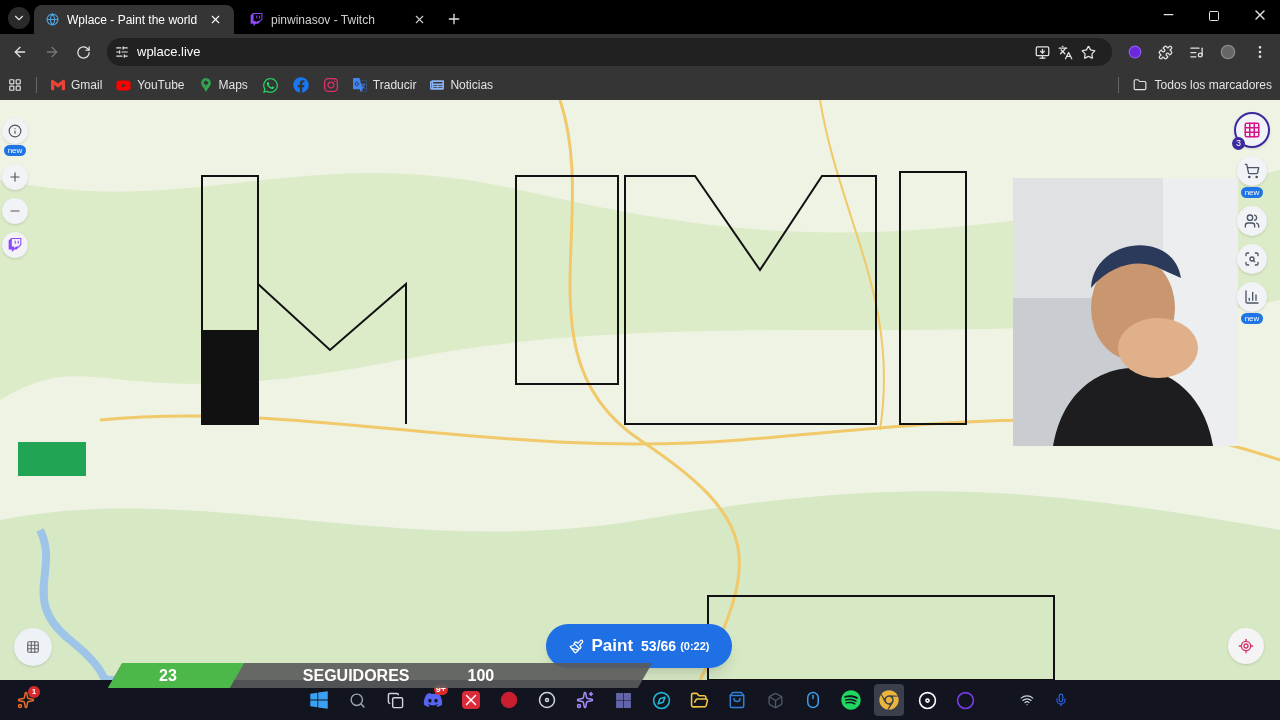 Image resolution: width=1280 pixels, height=720 pixels. What do you see at coordinates (134, 19) in the screenshot?
I see `browser-tab: Wplace - Paint the world` at bounding box center [134, 19].